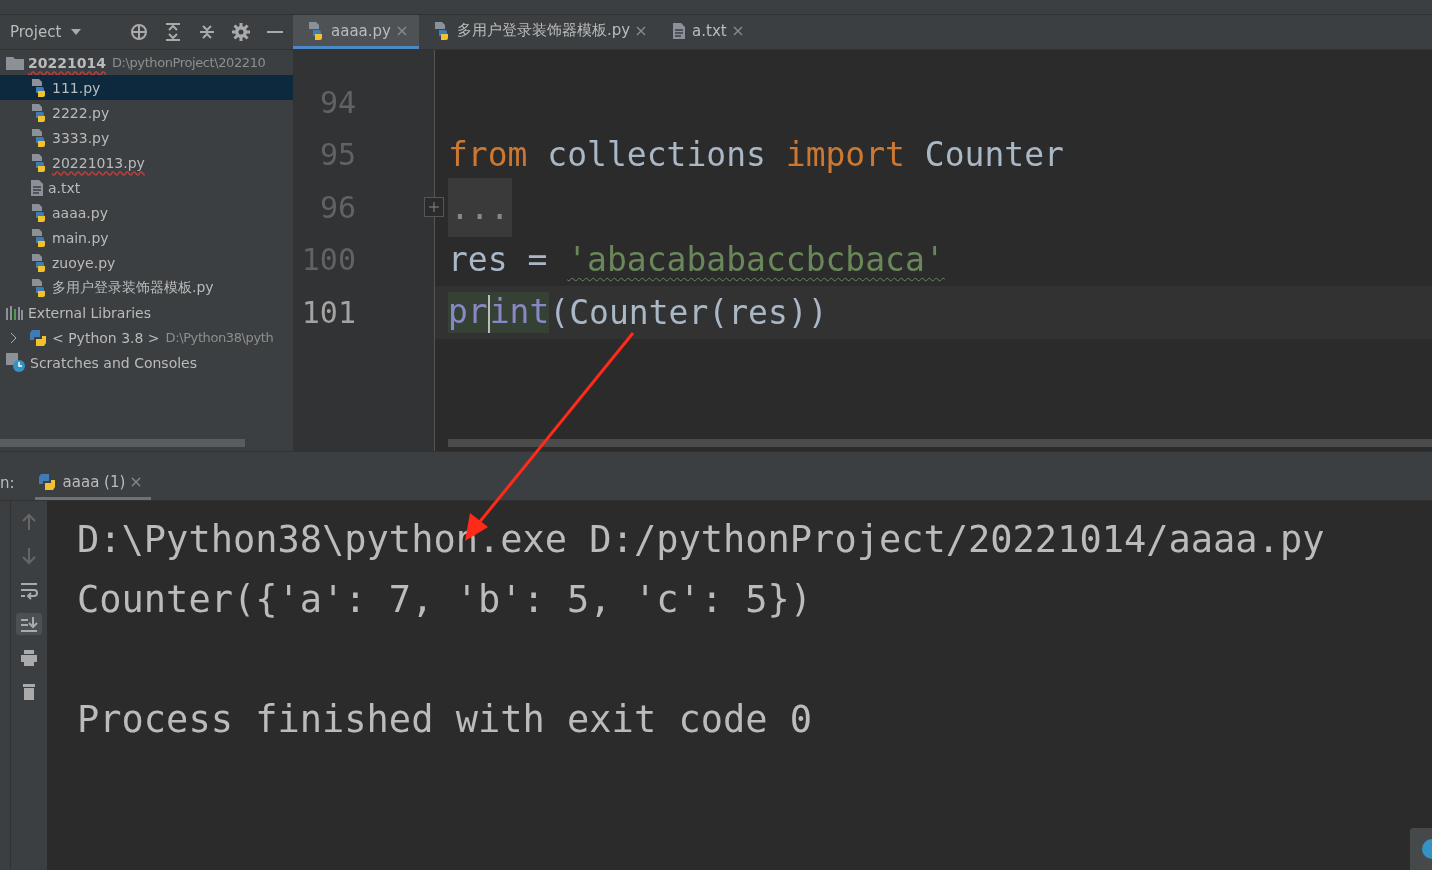 This screenshot has height=870, width=1432. Describe the element at coordinates (146, 337) in the screenshot. I see `tree-item: < Python 3.8 > D:\Python38\pyth` at that location.